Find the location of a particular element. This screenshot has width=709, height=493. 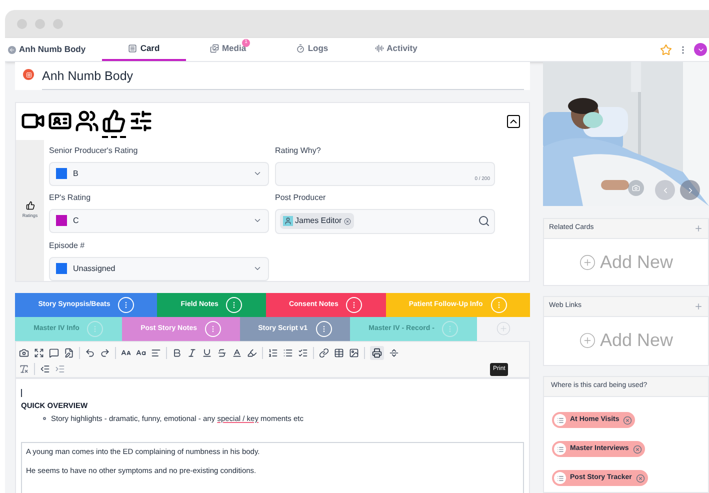

underline-icon is located at coordinates (207, 353).